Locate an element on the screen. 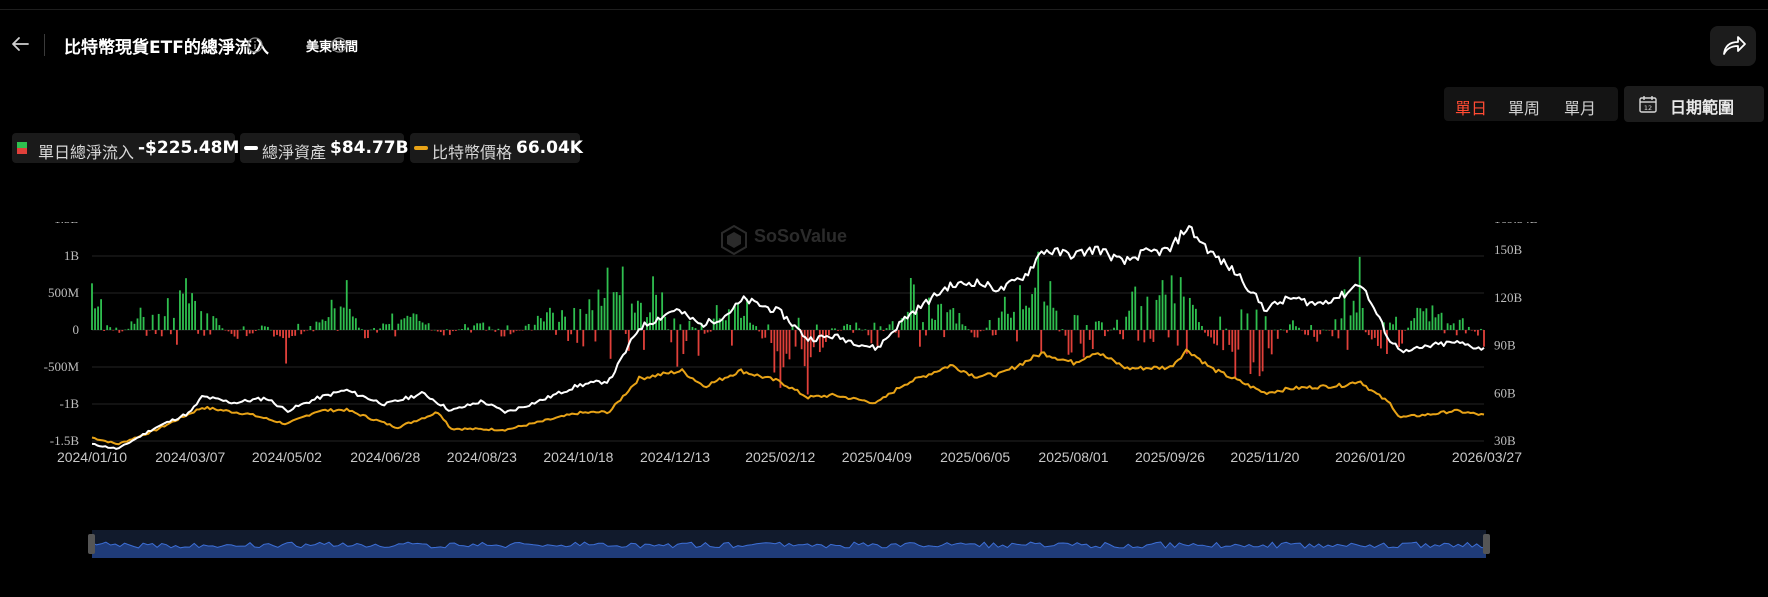  back-button is located at coordinates (20, 44).